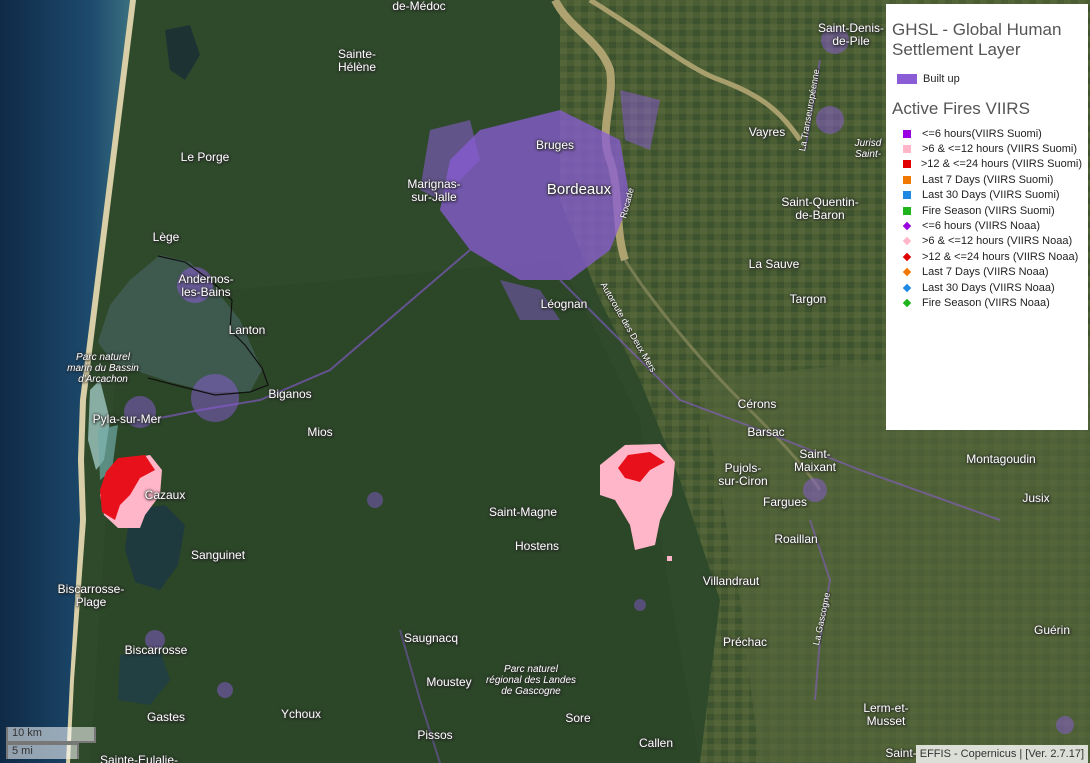 This screenshot has height=763, width=1090. Describe the element at coordinates (91, 595) in the screenshot. I see `place-label: Biscarrosse- Plage` at that location.